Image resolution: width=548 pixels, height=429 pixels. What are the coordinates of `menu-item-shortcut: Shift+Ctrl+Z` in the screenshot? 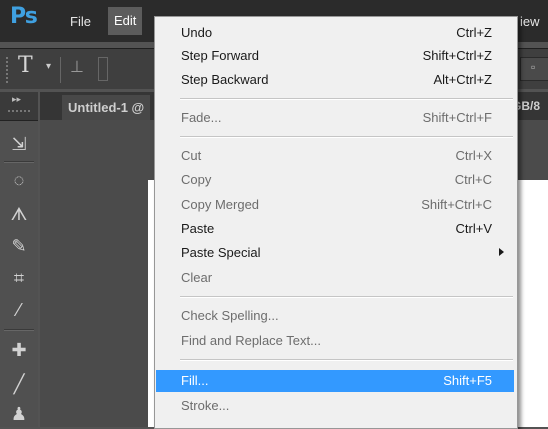 It's located at (457, 55).